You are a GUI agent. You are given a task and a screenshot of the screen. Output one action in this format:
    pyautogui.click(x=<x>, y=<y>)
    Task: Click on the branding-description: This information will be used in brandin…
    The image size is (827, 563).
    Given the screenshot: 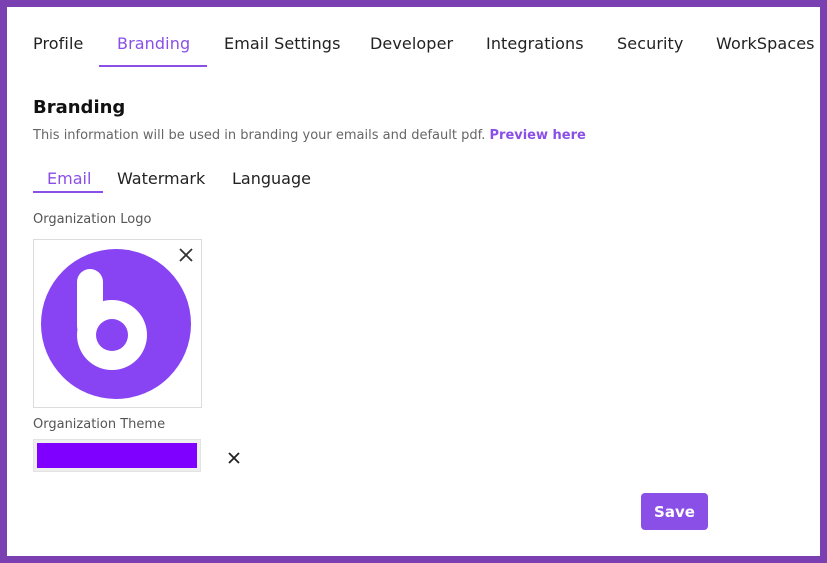 What is the action you would take?
    pyautogui.click(x=309, y=135)
    